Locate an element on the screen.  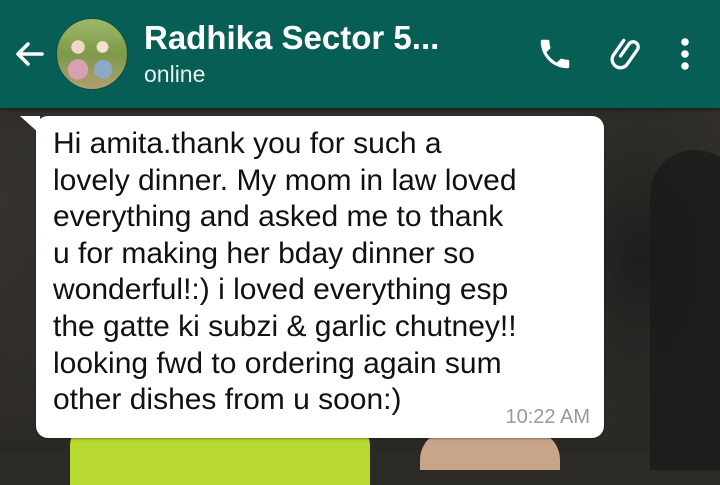
contact-status: online is located at coordinates (175, 74).